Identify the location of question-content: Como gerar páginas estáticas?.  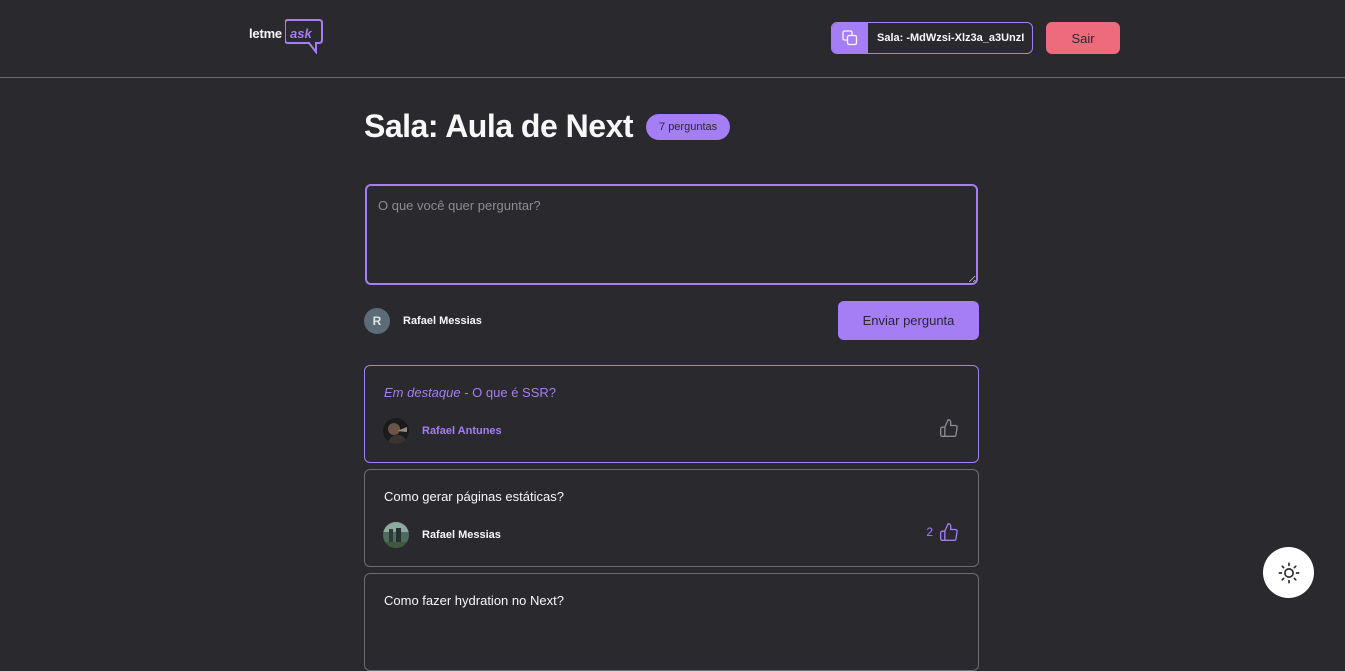
(474, 496).